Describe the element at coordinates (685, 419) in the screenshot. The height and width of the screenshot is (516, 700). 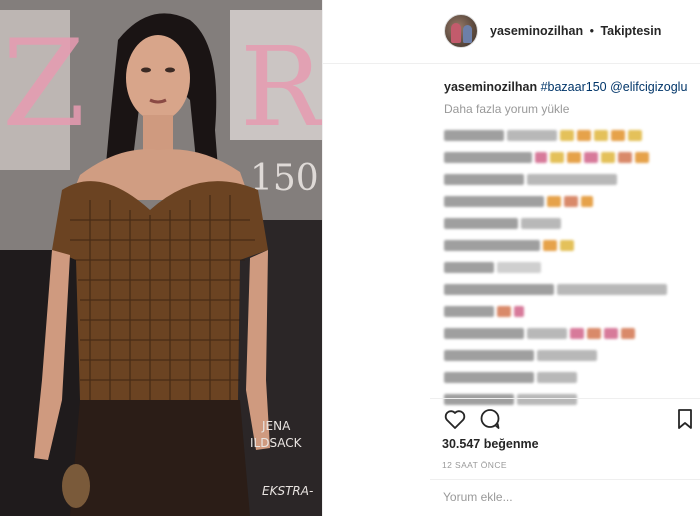
I see `bookmark-icon` at that location.